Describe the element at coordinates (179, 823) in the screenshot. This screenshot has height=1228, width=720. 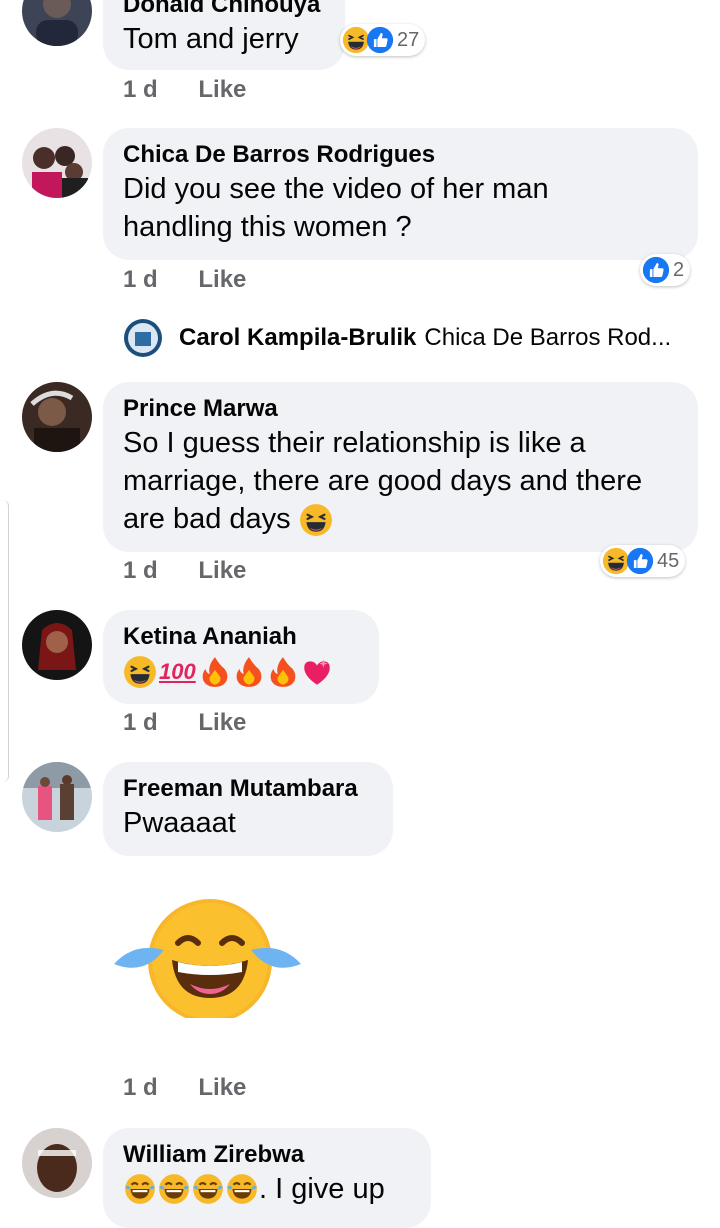
I see `comment-text: Pwaaaat` at that location.